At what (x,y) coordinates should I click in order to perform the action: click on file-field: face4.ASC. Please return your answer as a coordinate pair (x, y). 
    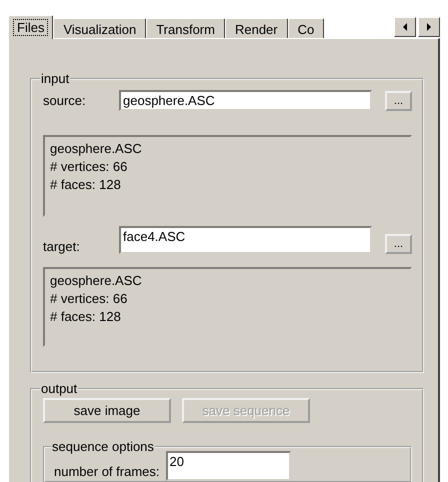
    Looking at the image, I should click on (245, 240).